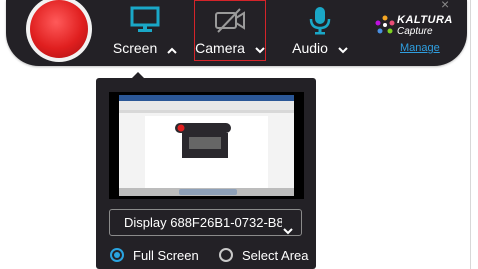 The height and width of the screenshot is (269, 478). I want to click on camera-label: Camera, so click(220, 48).